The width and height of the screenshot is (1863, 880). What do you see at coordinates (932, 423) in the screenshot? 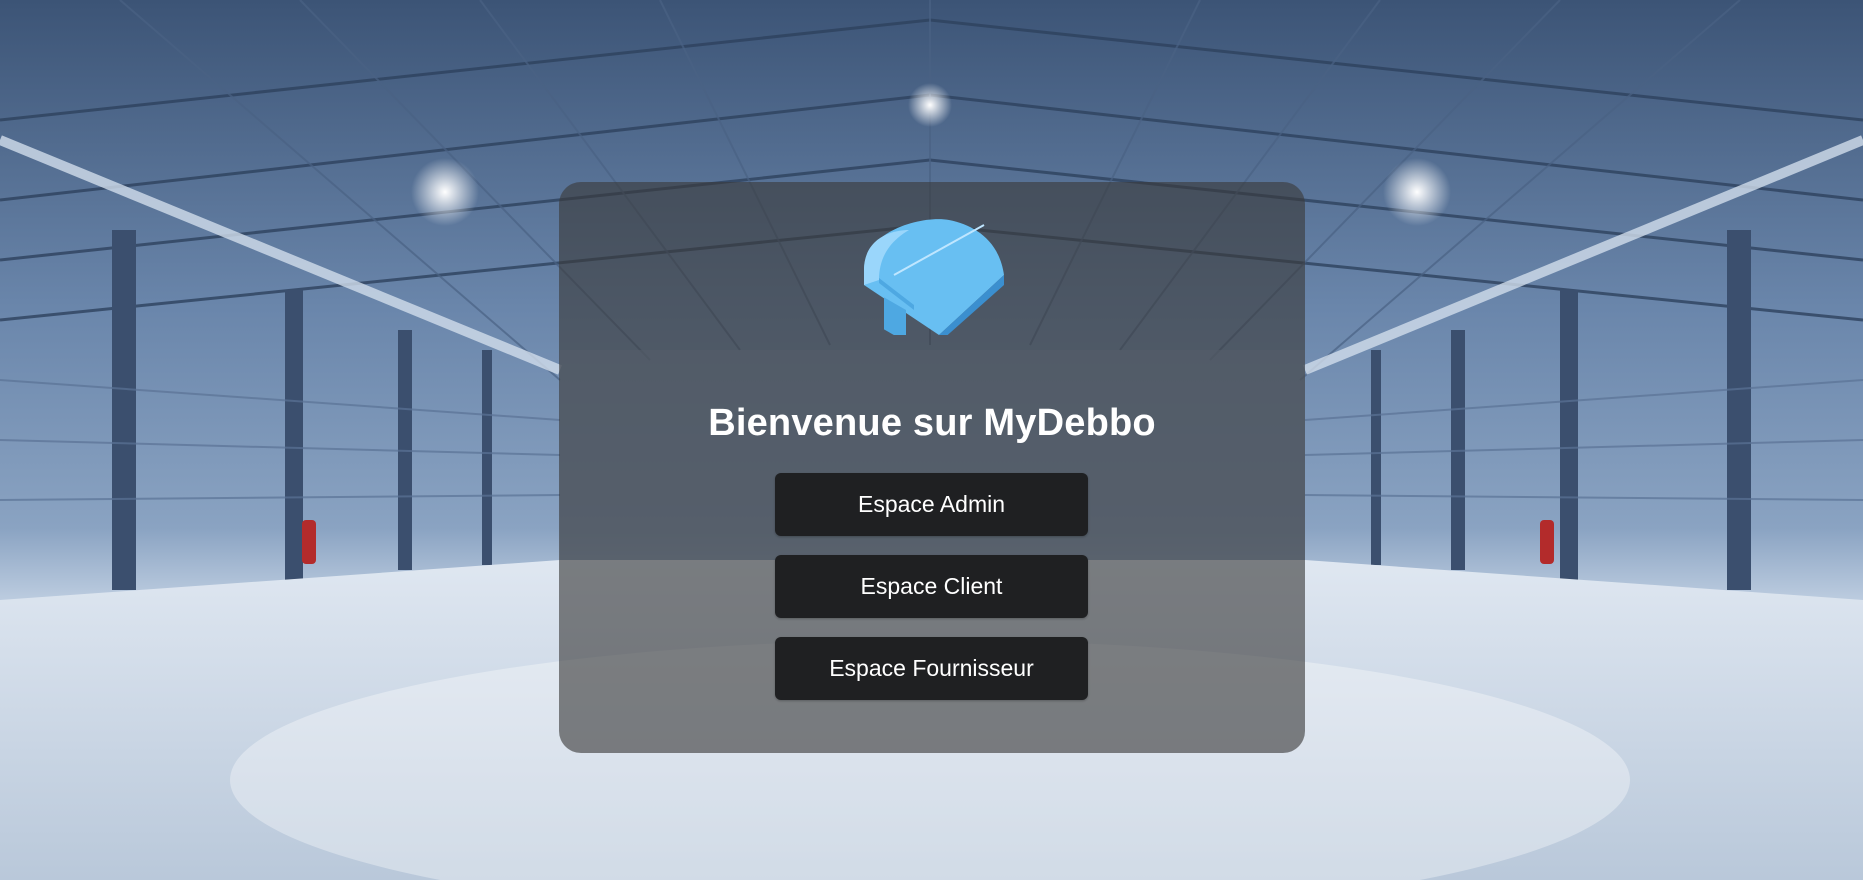
I see `page-title: Bienvenue sur MyDebbo` at bounding box center [932, 423].